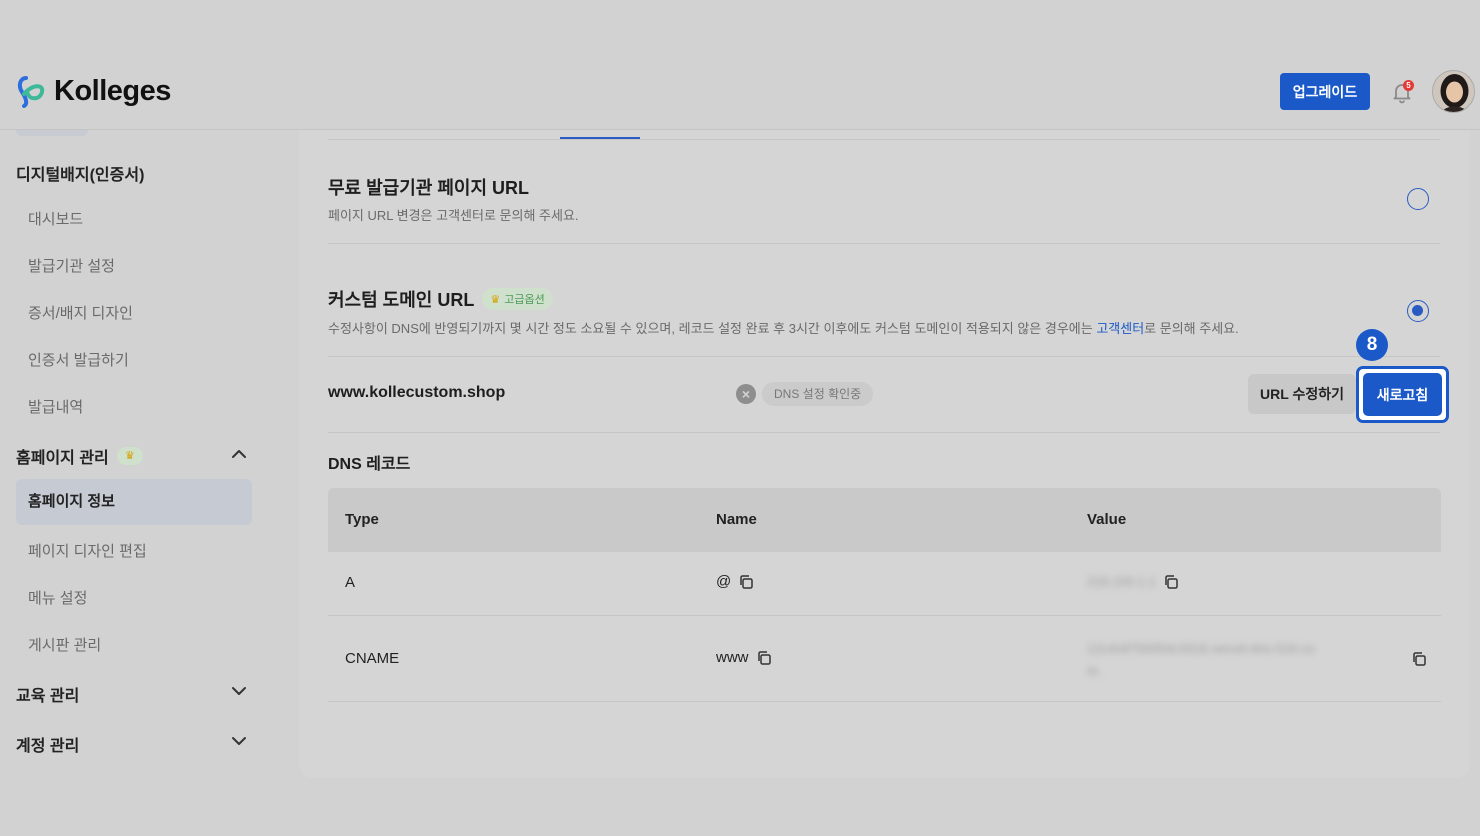 The height and width of the screenshot is (836, 1480). I want to click on sidebar-item-certificate-design: 증서/배지 디자인, so click(80, 312).